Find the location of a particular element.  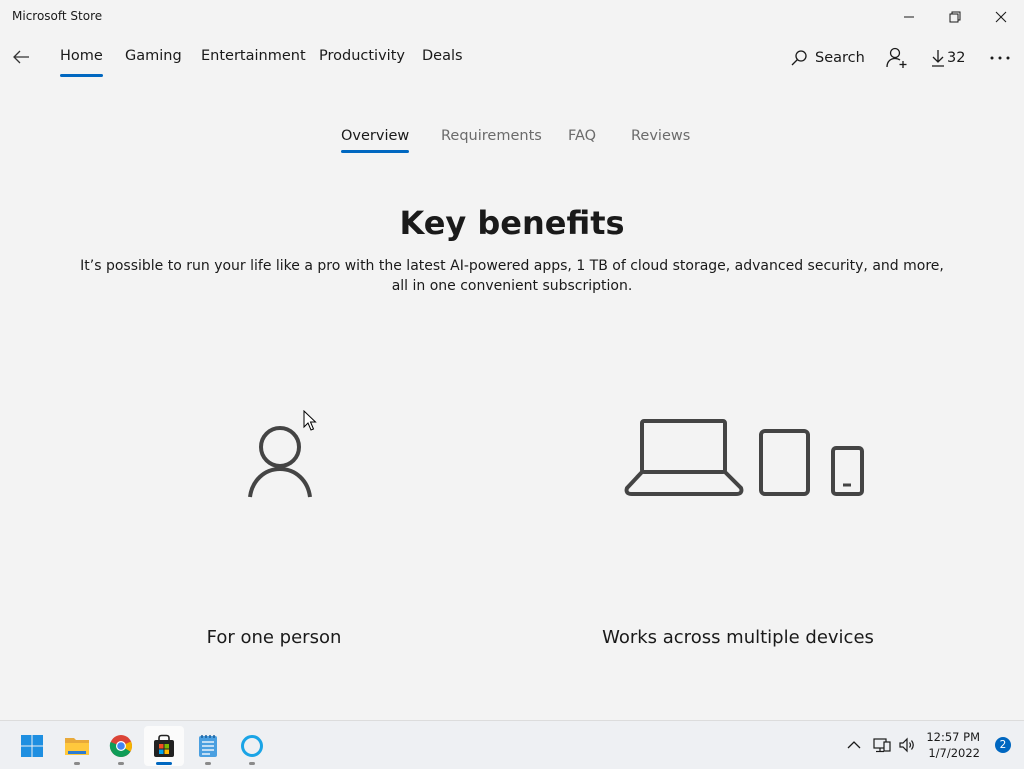

chevron-up-icon is located at coordinates (854, 745).